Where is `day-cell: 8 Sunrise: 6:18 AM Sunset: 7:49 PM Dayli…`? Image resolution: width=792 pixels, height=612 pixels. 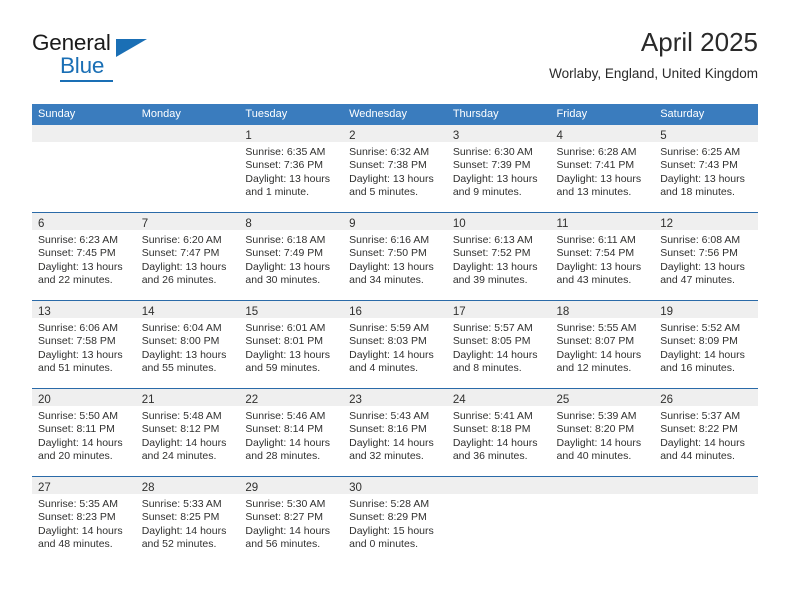 day-cell: 8 Sunrise: 6:18 AM Sunset: 7:49 PM Dayli… is located at coordinates (291, 256).